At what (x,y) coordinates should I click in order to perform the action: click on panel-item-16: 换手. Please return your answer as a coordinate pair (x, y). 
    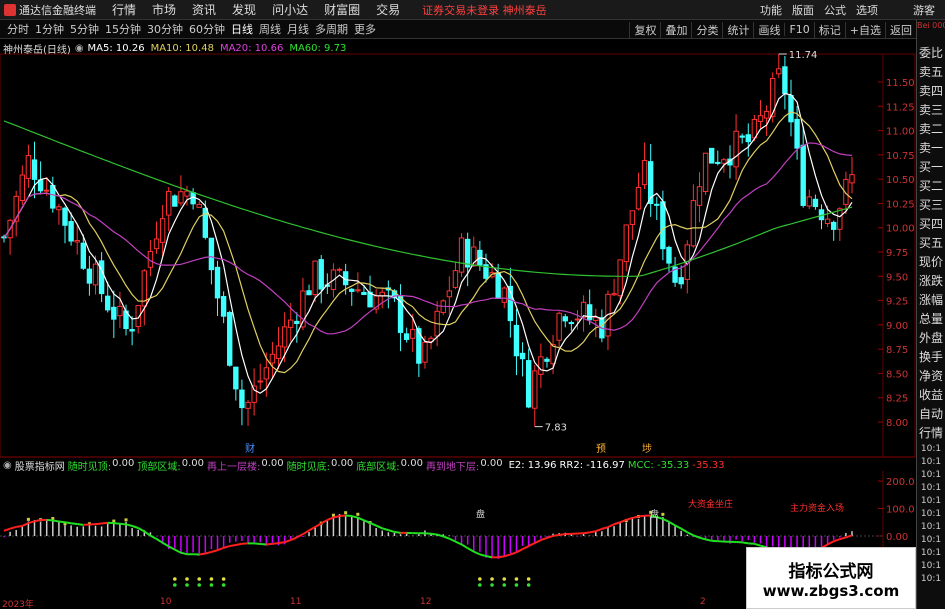
    Looking at the image, I should click on (931, 357).